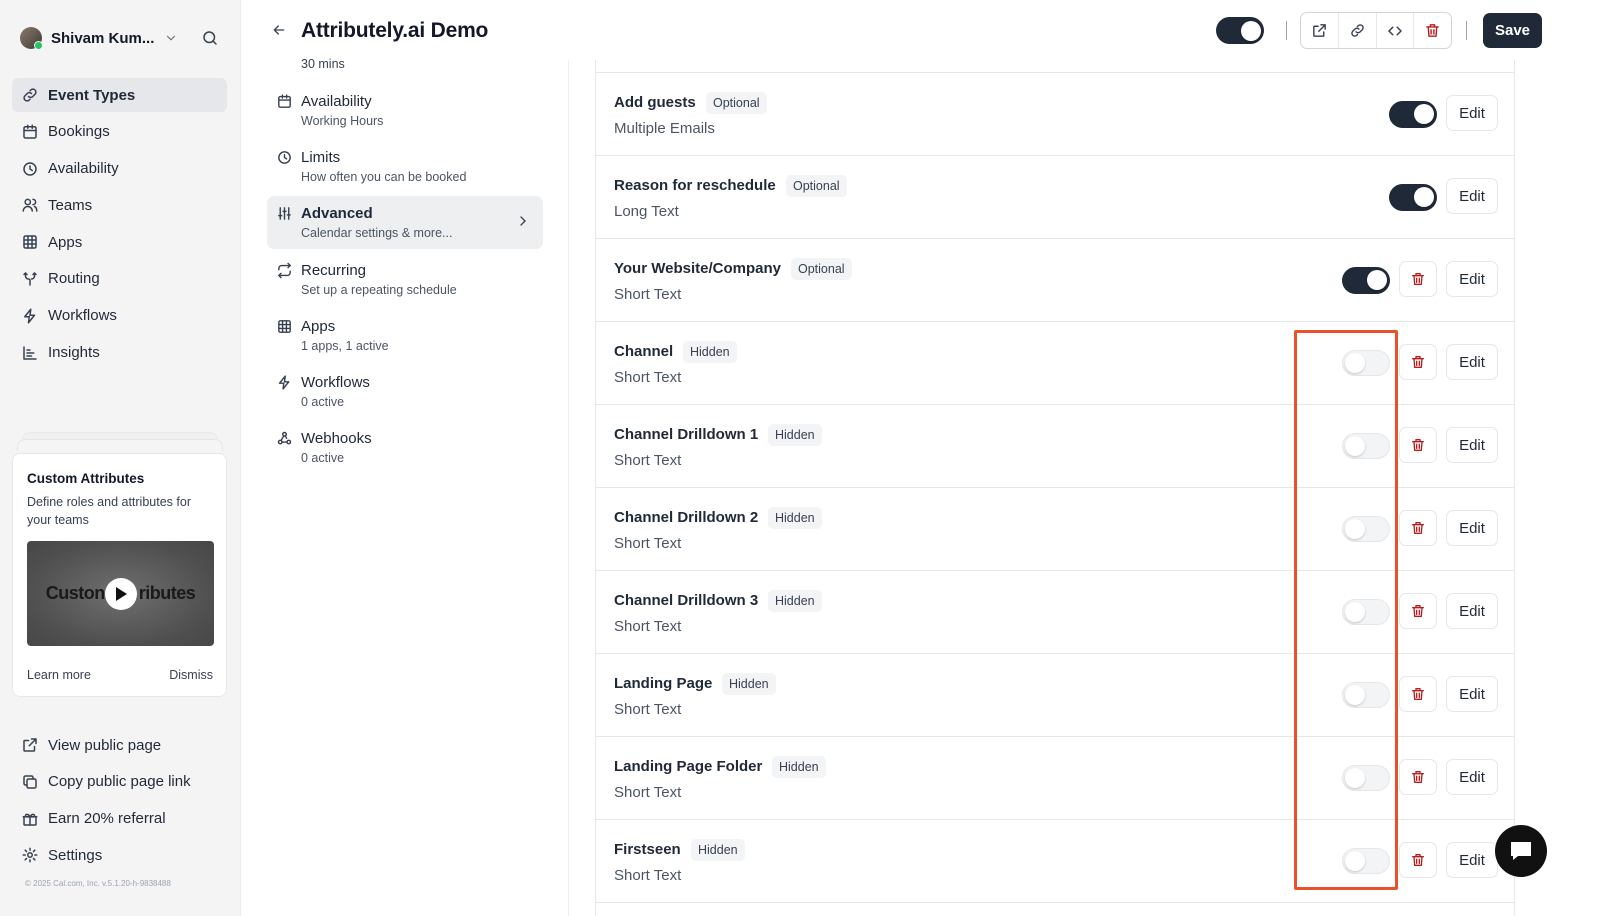  Describe the element at coordinates (119, 95) in the screenshot. I see `sidebar-item-event-types: Event Types` at that location.